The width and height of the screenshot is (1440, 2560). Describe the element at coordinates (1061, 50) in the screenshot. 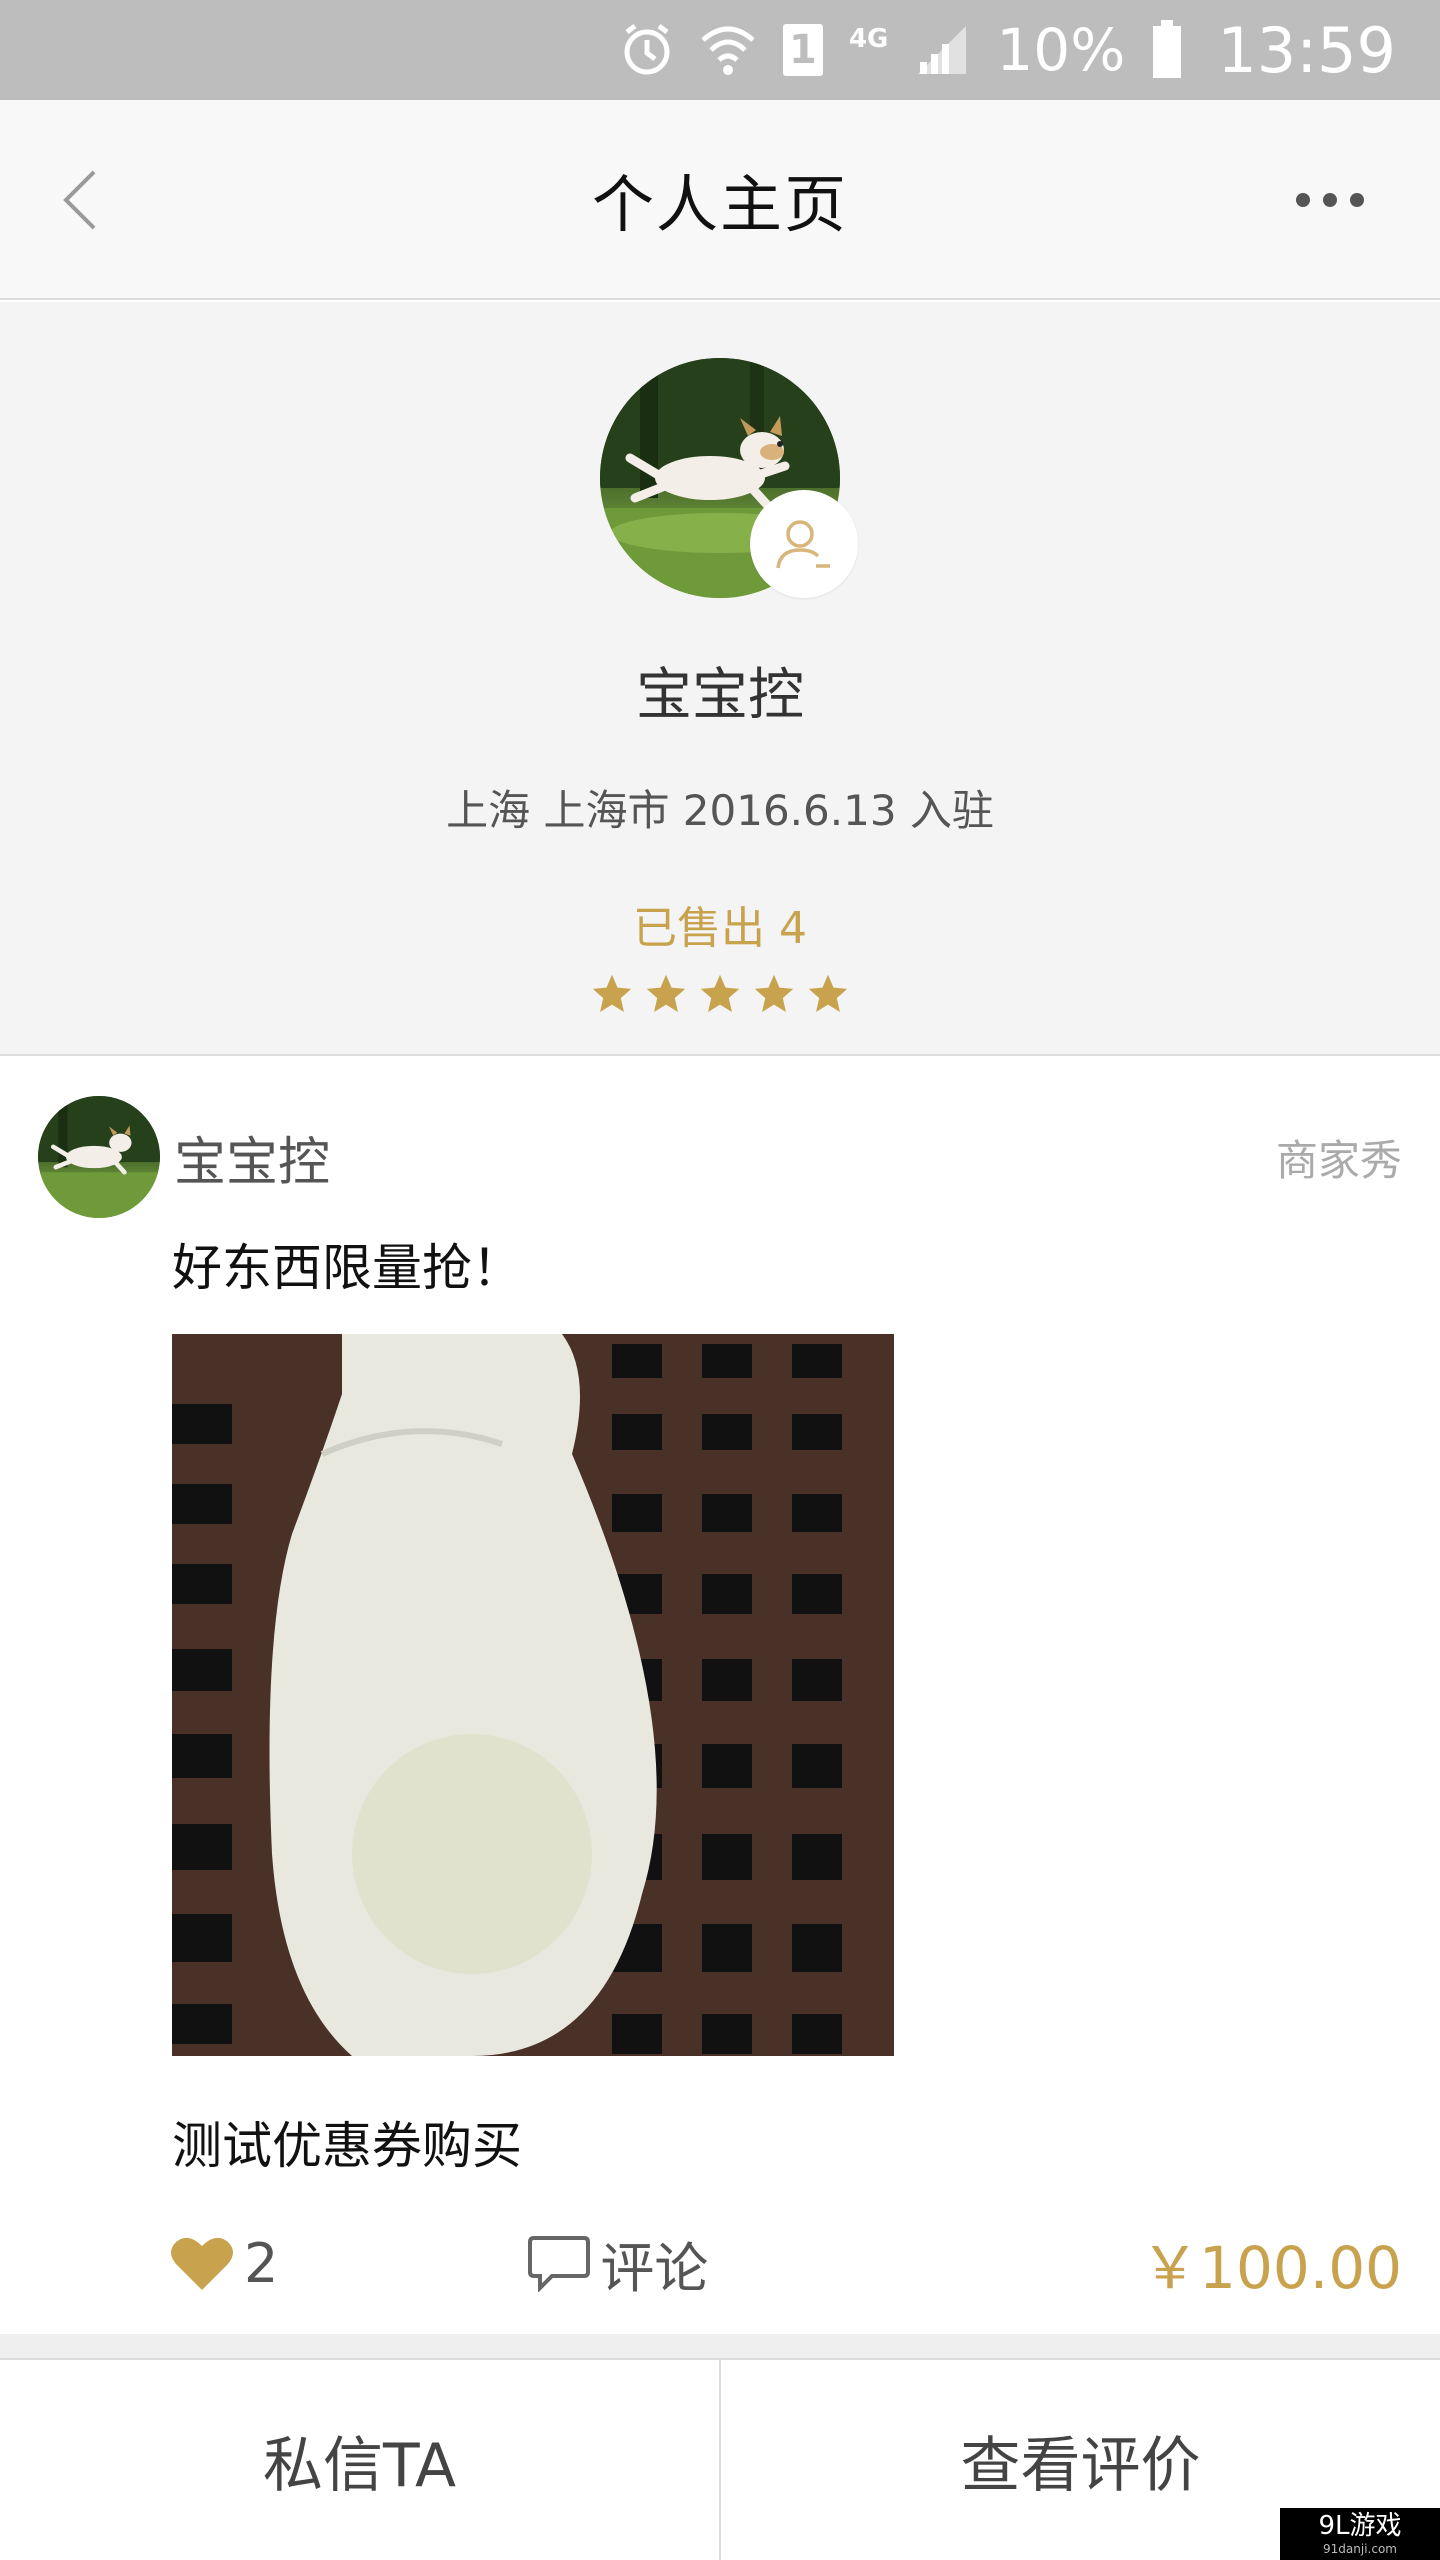

I see `battery-percent: 10%` at that location.